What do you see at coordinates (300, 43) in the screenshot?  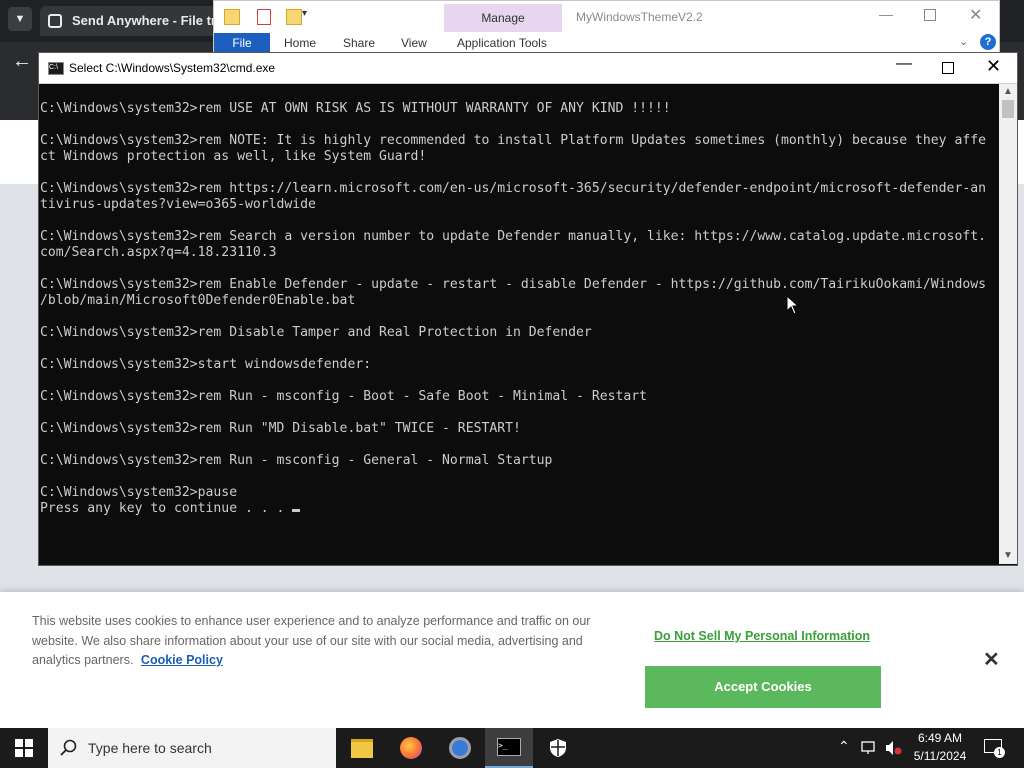 I see `tab-home: Home` at bounding box center [300, 43].